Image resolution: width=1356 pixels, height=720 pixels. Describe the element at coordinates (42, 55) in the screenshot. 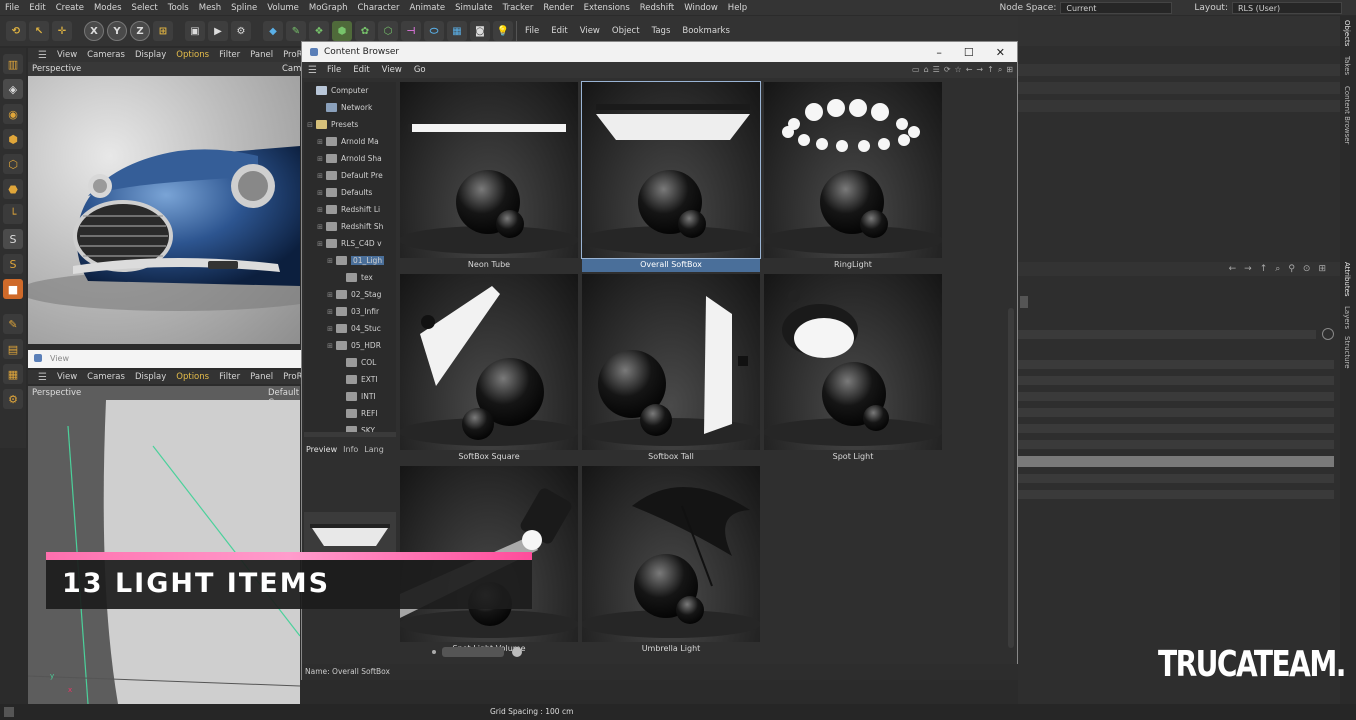

I see `viewport-menu-icon: ☰` at that location.